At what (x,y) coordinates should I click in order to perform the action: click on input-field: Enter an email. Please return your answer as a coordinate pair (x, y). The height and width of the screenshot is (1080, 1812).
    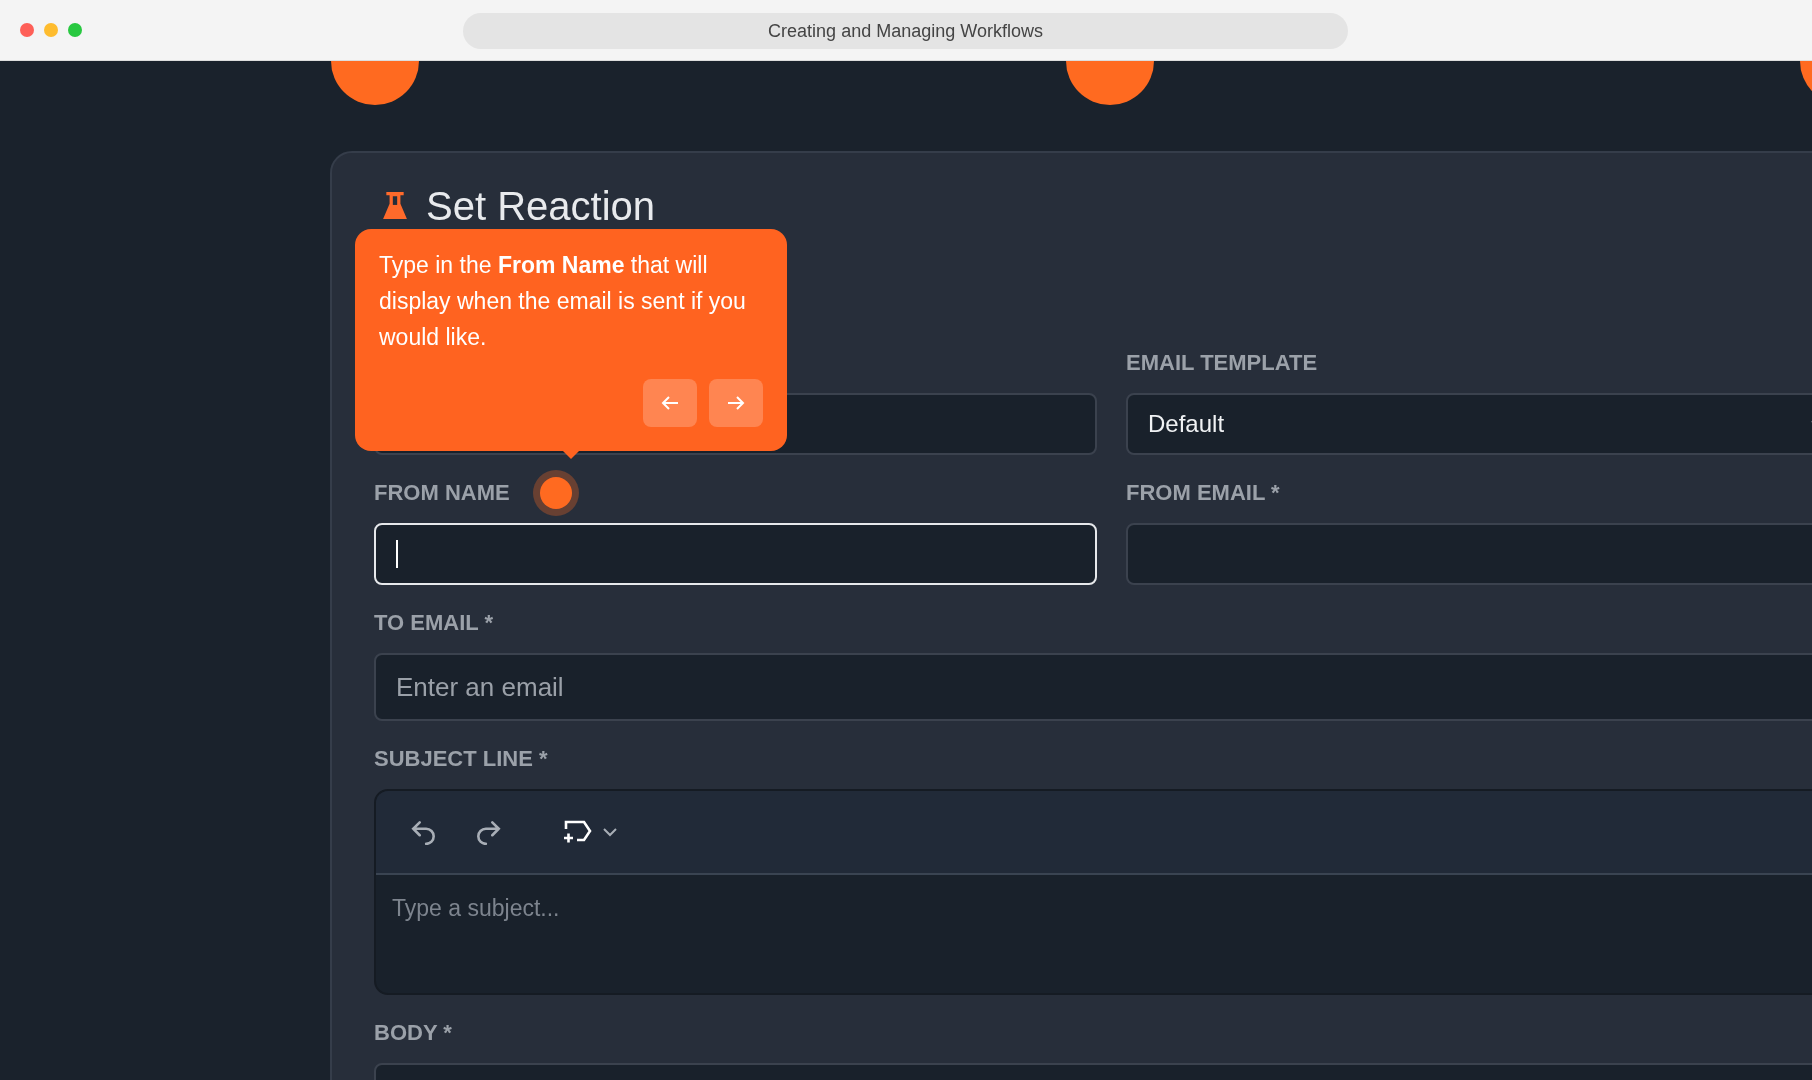
    Looking at the image, I should click on (1093, 687).